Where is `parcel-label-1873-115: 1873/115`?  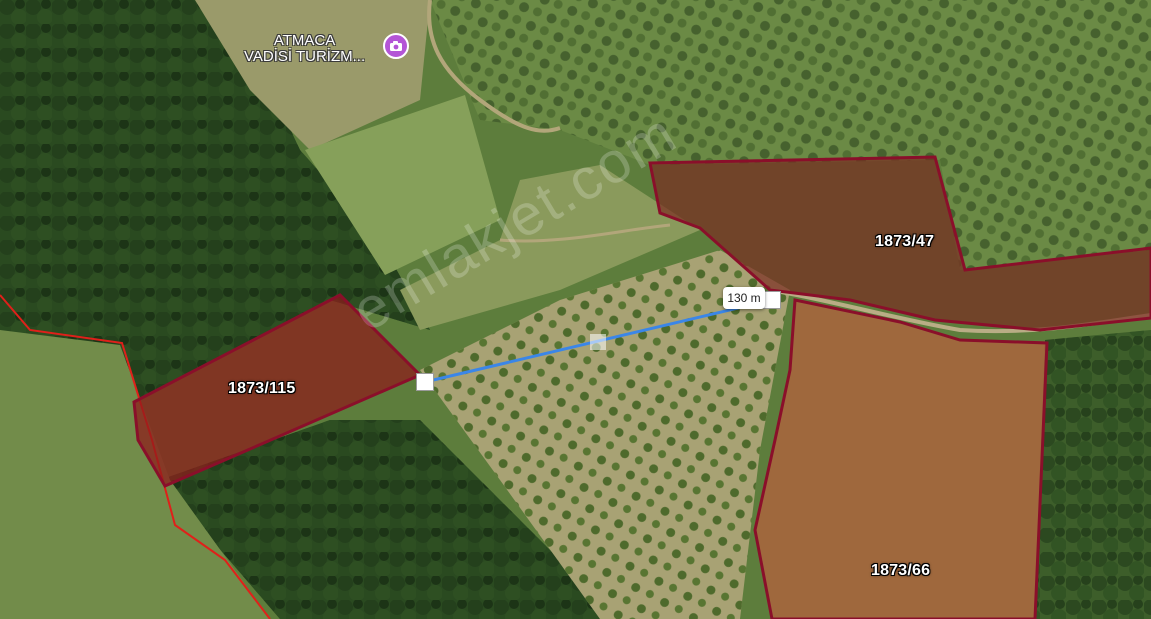 parcel-label-1873-115: 1873/115 is located at coordinates (262, 388).